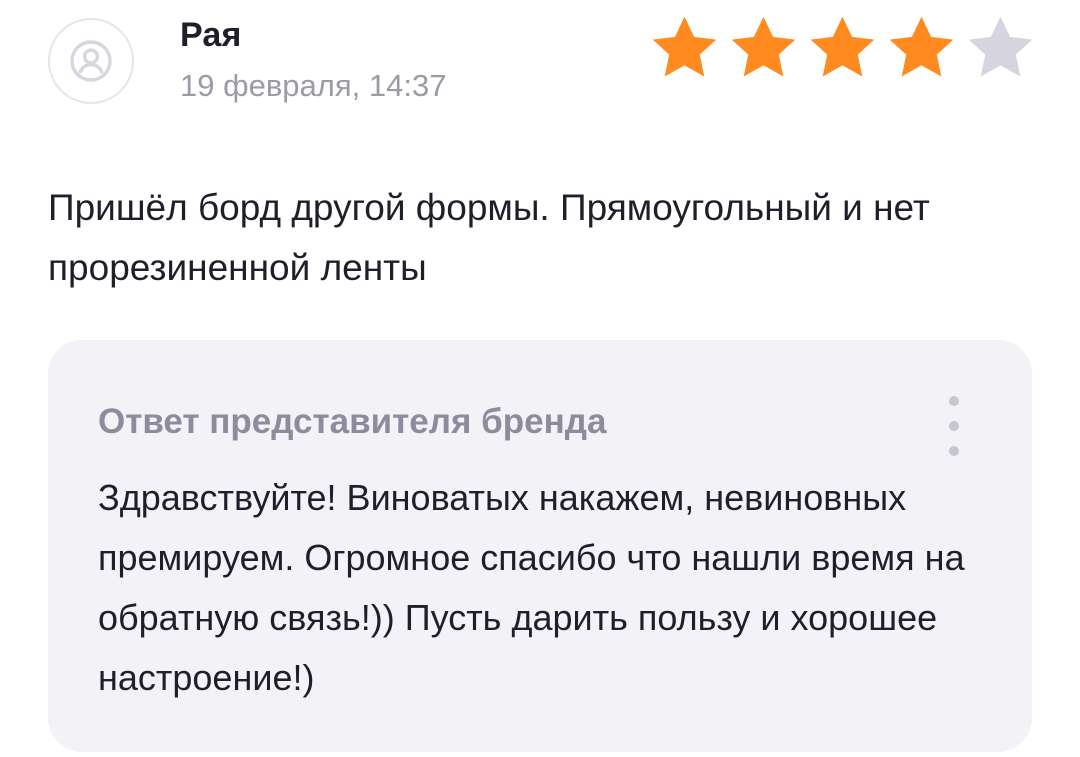  I want to click on avatar, so click(91, 61).